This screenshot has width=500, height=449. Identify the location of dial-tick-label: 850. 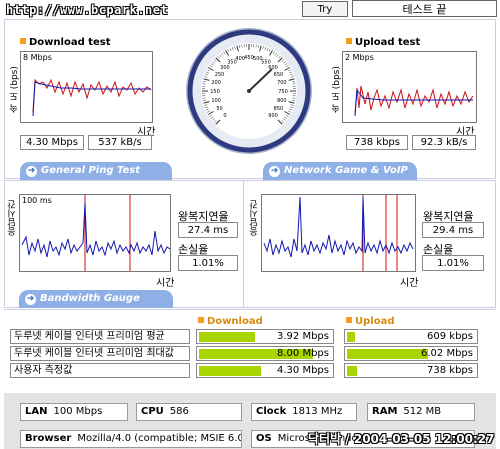
(279, 109).